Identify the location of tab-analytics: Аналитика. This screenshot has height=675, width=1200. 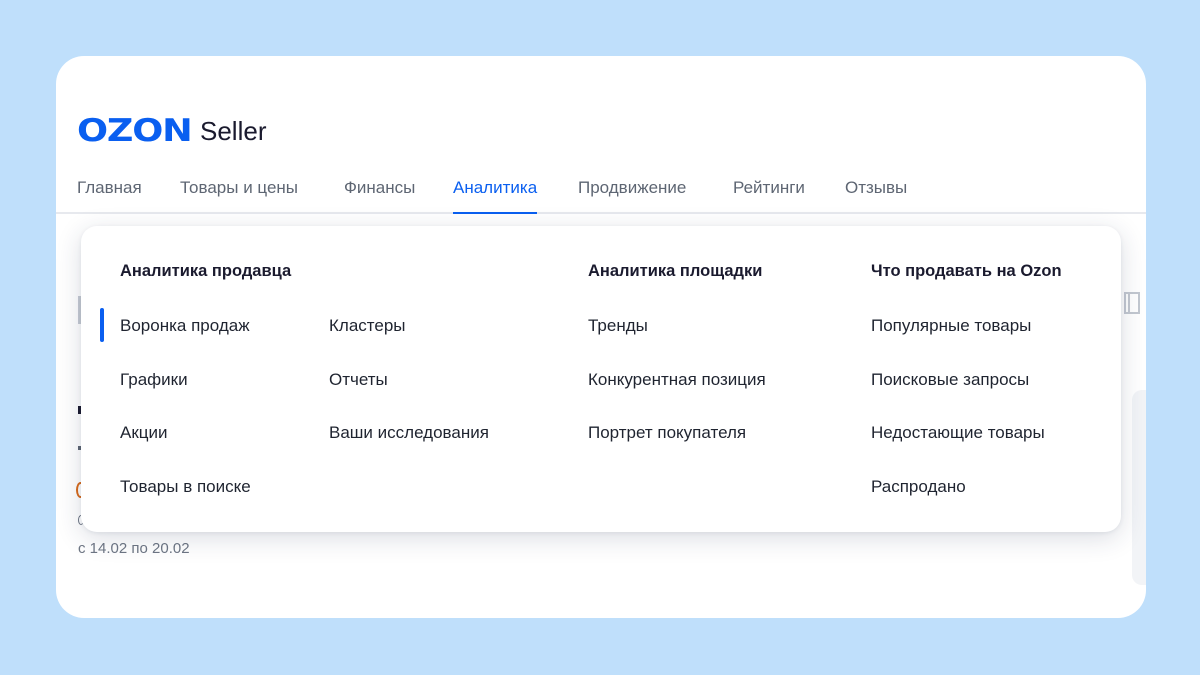
(495, 190).